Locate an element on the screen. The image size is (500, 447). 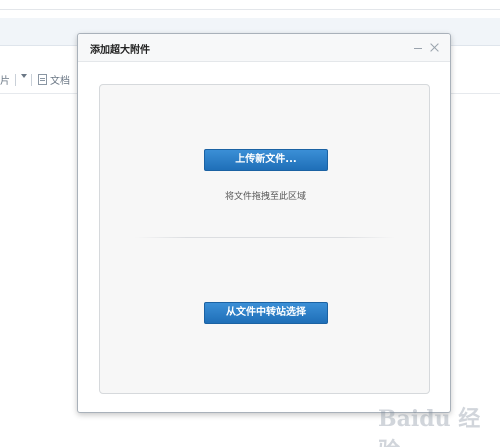
toolbar-dropdown-toggle is located at coordinates (23, 76).